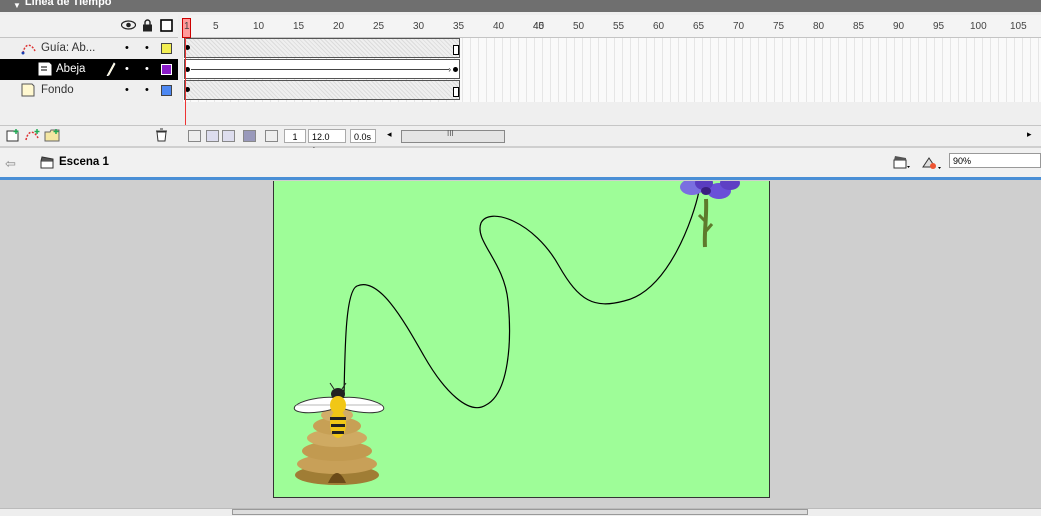 The width and height of the screenshot is (1041, 516). Describe the element at coordinates (14, 136) in the screenshot. I see `add-layer-icon` at that location.